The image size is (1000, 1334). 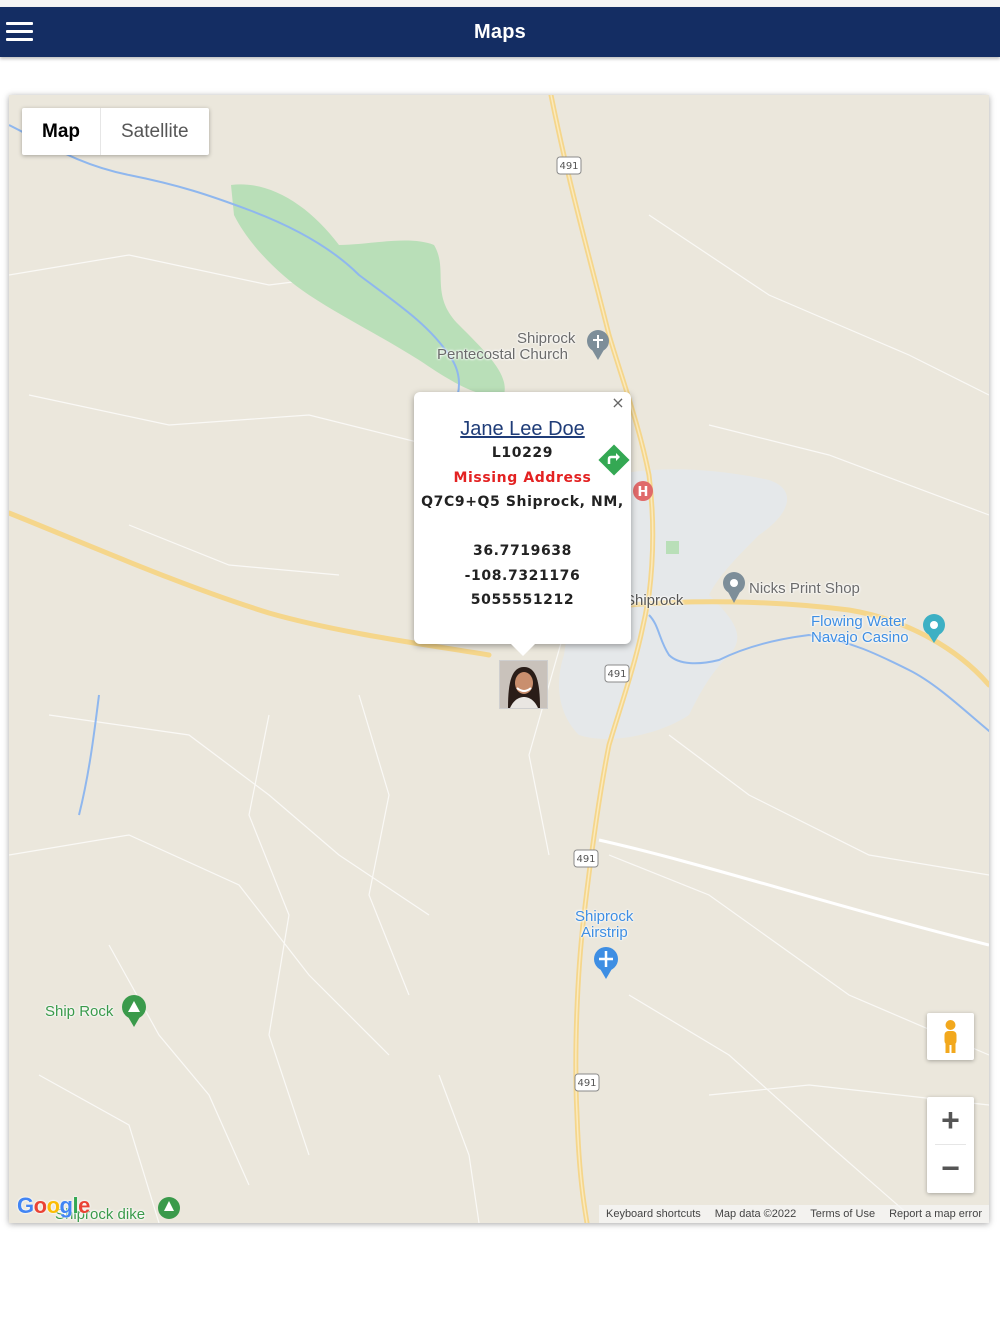 What do you see at coordinates (154, 131) in the screenshot?
I see `map-type-satellite-button: Satellite` at bounding box center [154, 131].